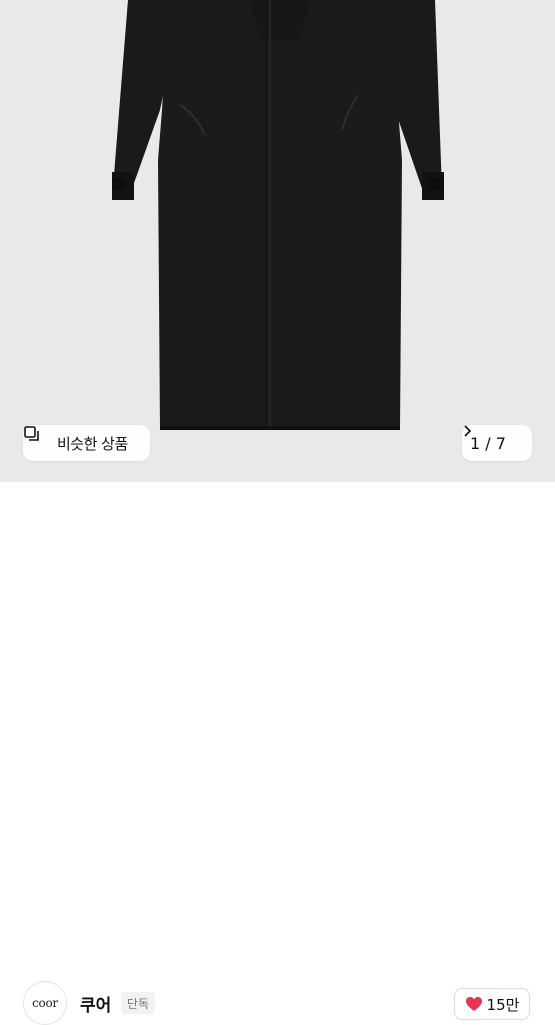  I want to click on similar-icon, so click(37, 439).